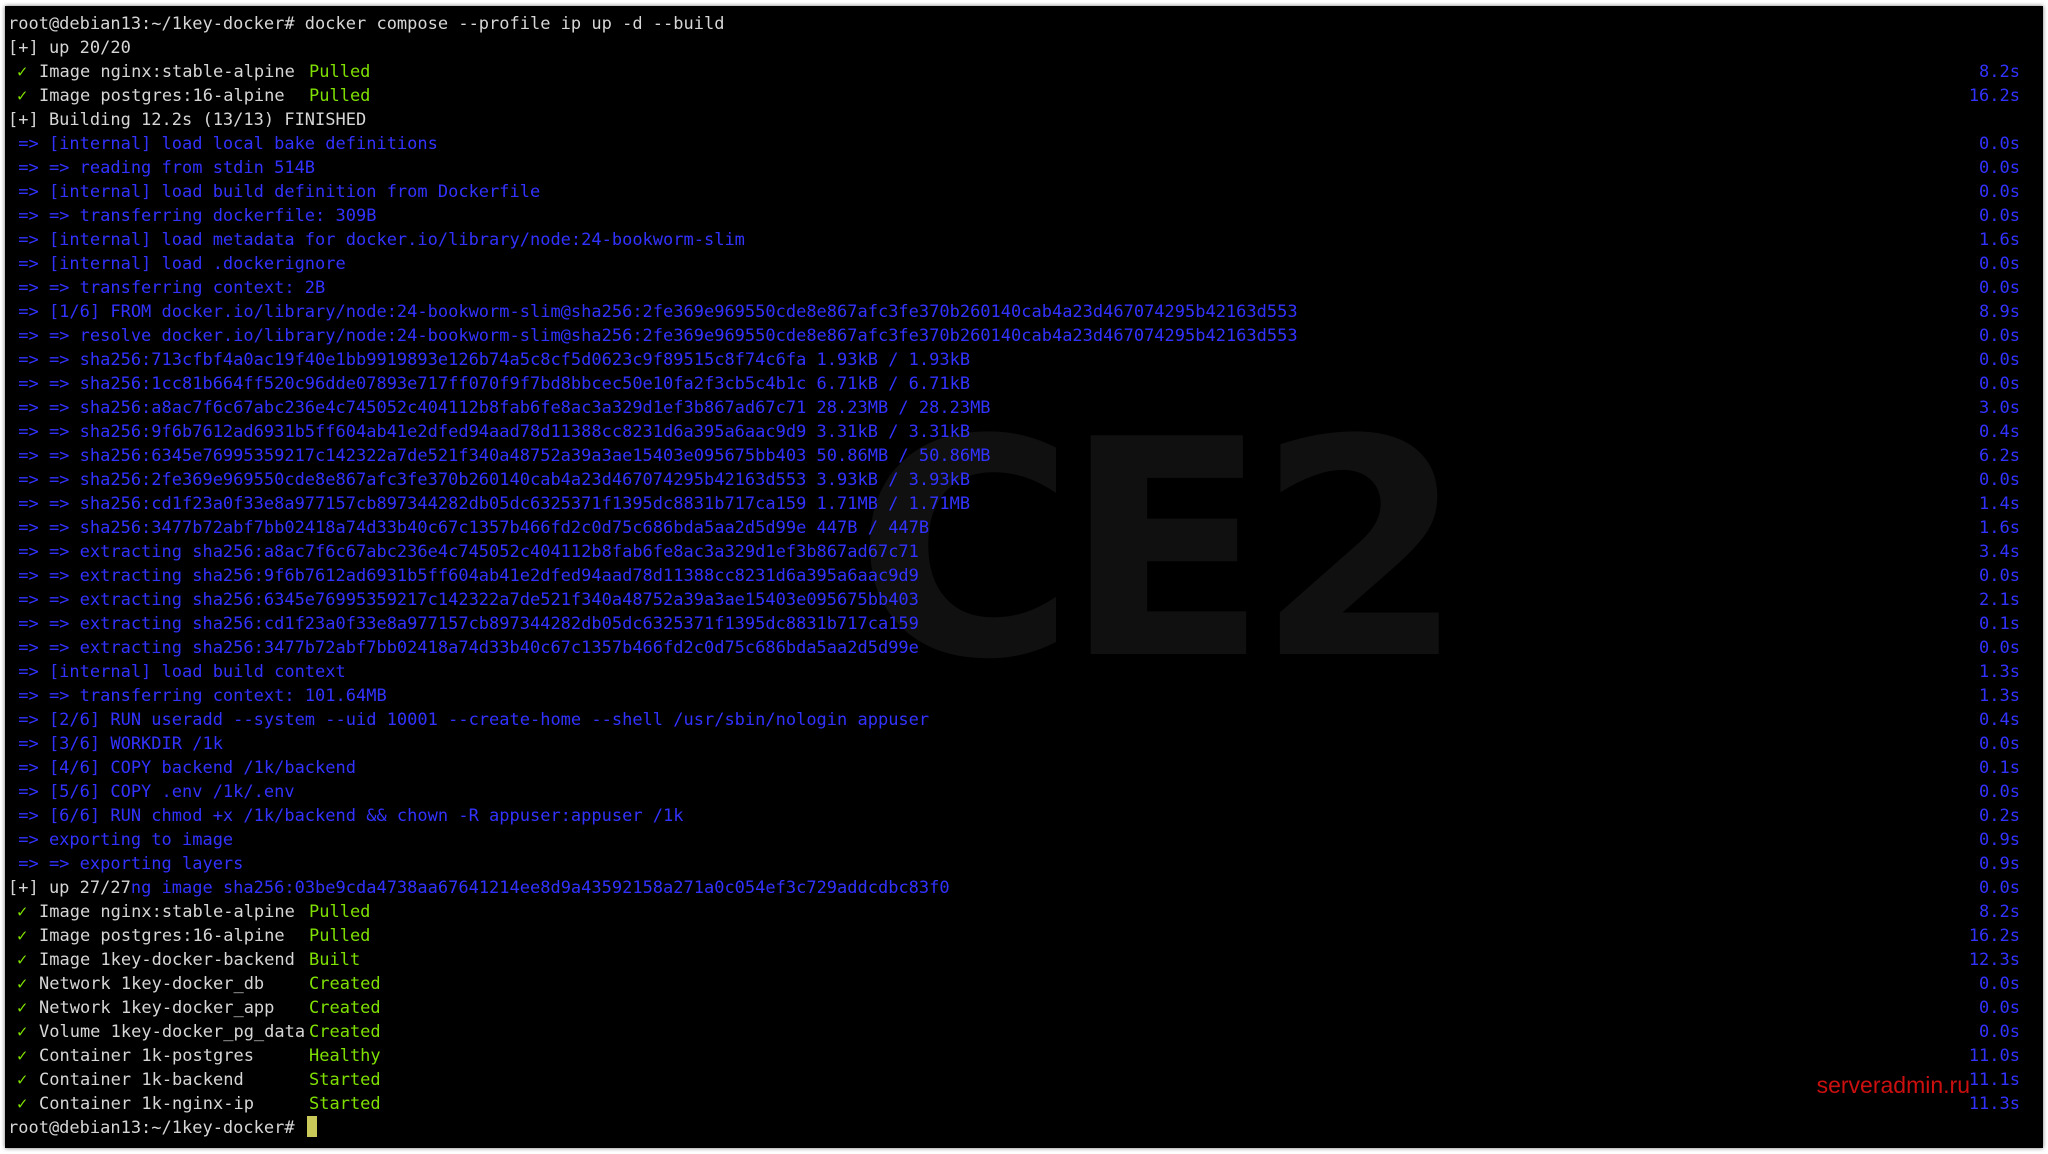  I want to click on duration: 11.0s, so click(1994, 1056).